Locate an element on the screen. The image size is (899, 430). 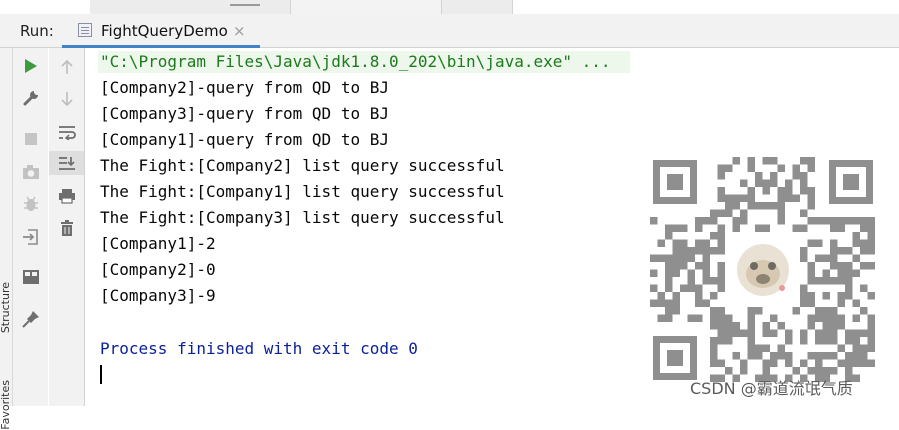
print-button is located at coordinates (66, 196).